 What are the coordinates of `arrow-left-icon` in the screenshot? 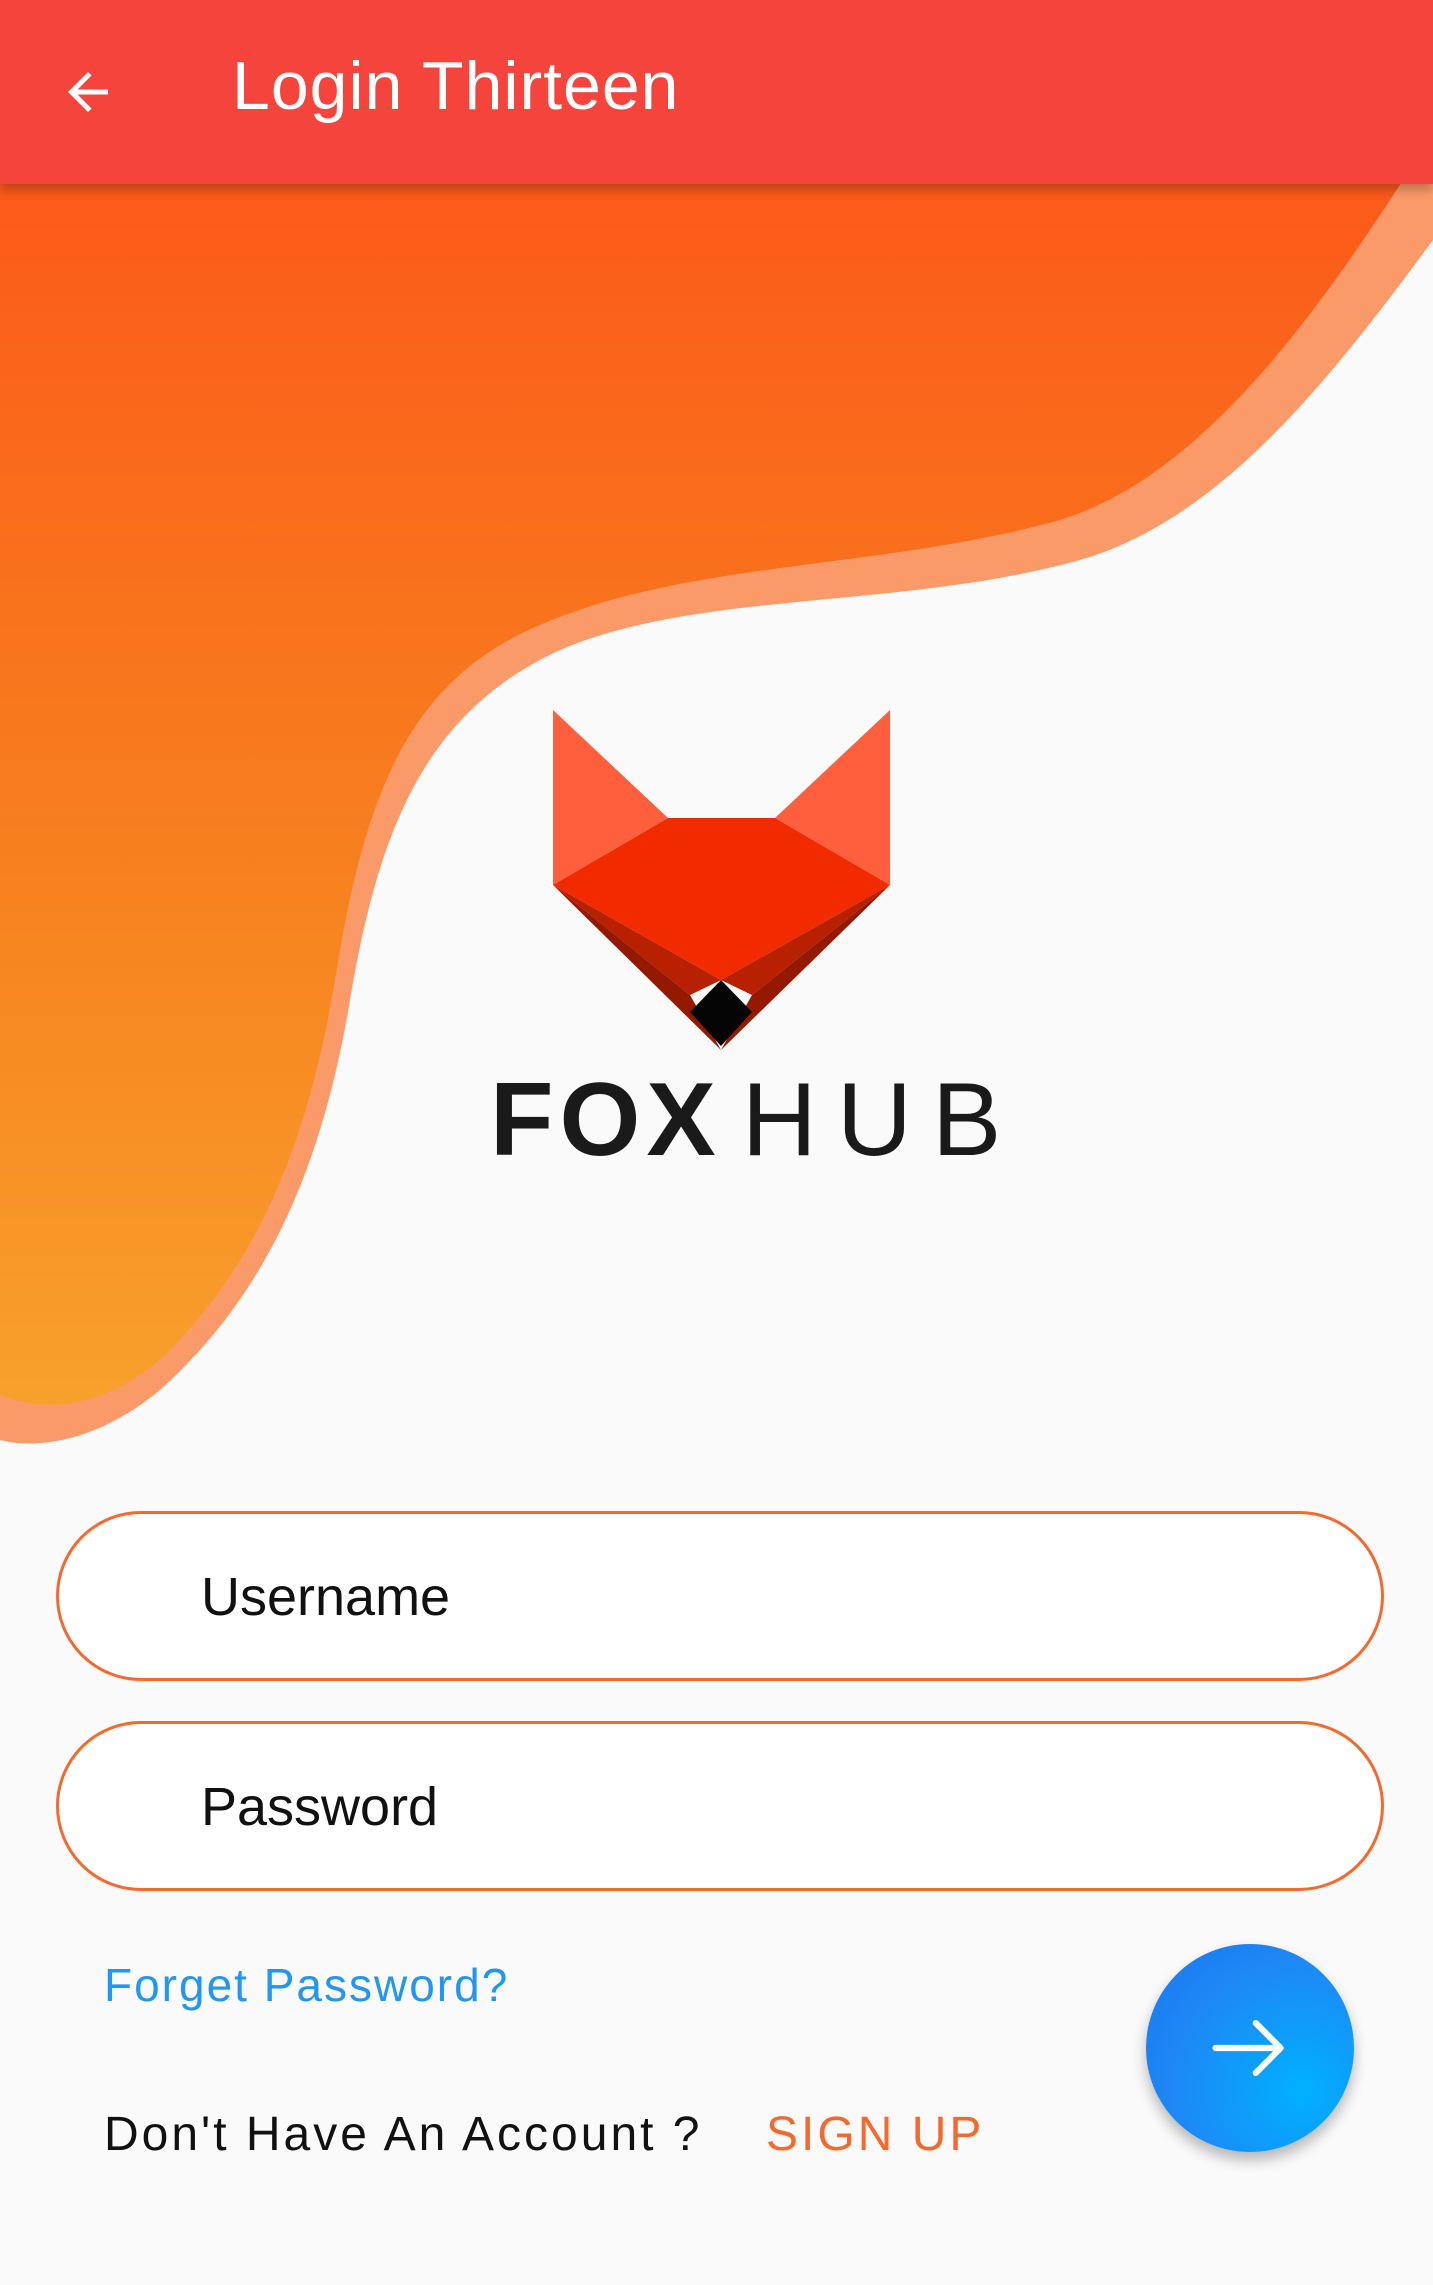 It's located at (88, 92).